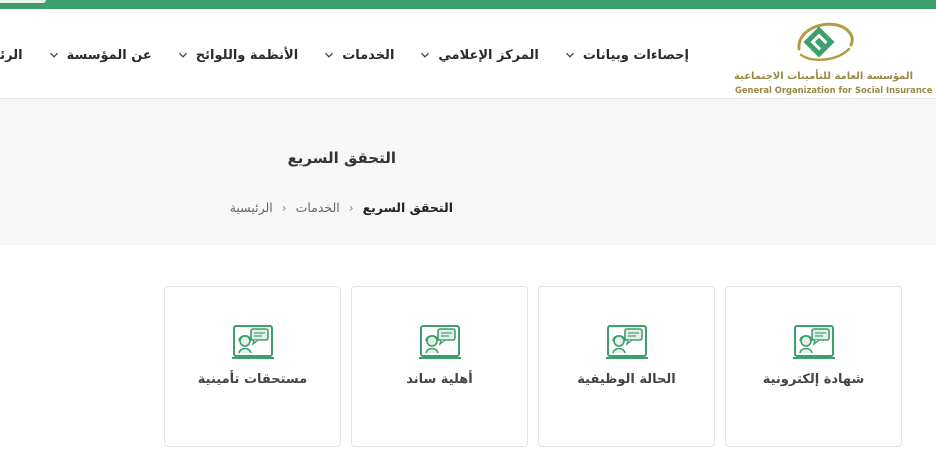 This screenshot has height=471, width=936. I want to click on card-label: الحالة الوظيفية, so click(626, 379).